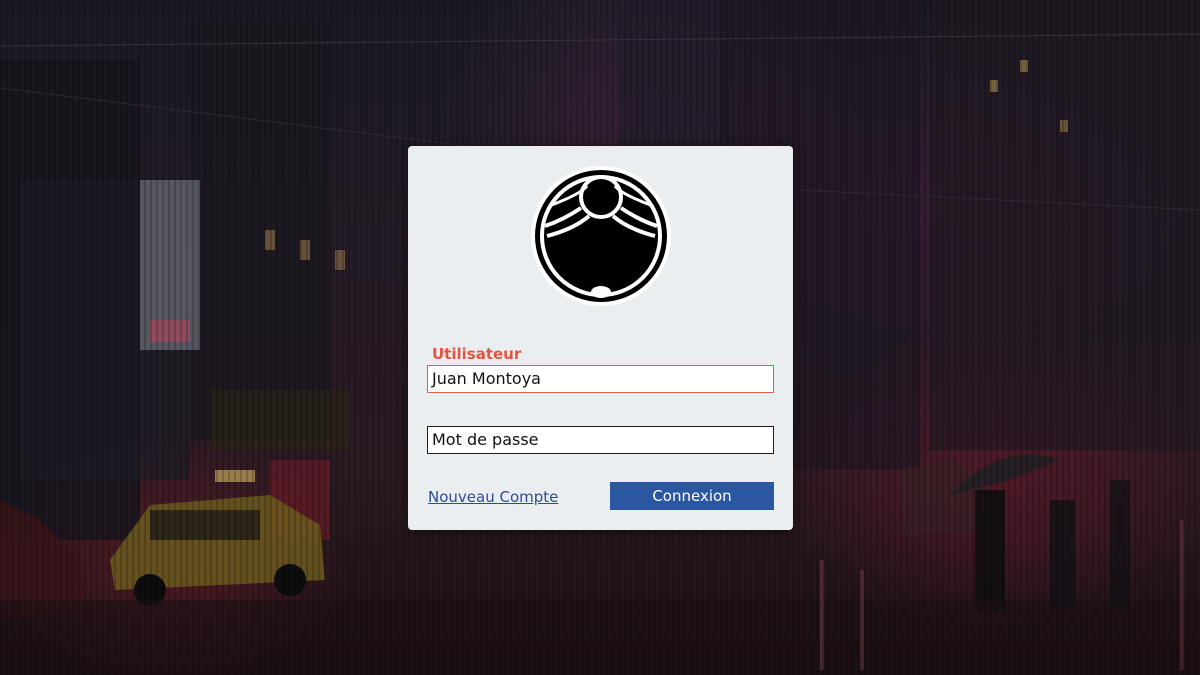 Image resolution: width=1200 pixels, height=675 pixels. I want to click on password-input: Mot de passe, so click(600, 440).